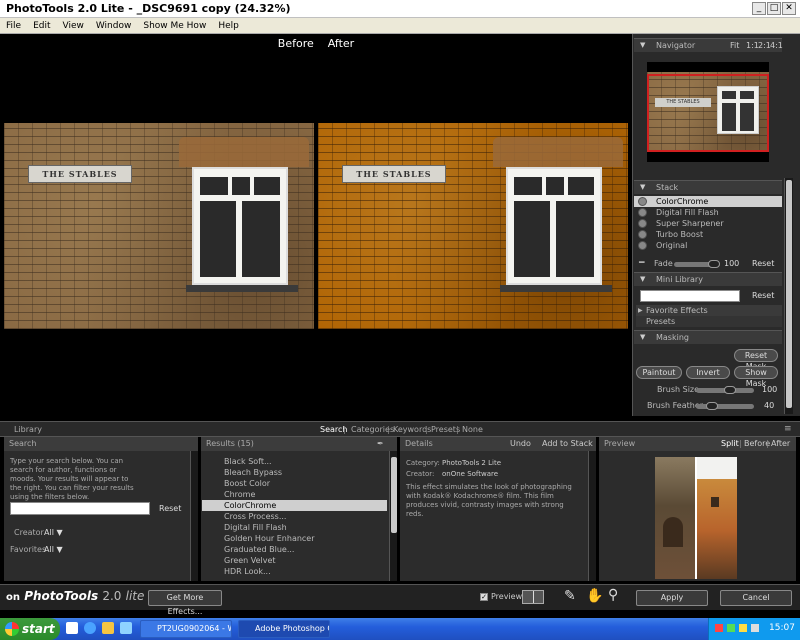 The height and width of the screenshot is (640, 800). What do you see at coordinates (13, 25) in the screenshot?
I see `menu-file: File` at bounding box center [13, 25].